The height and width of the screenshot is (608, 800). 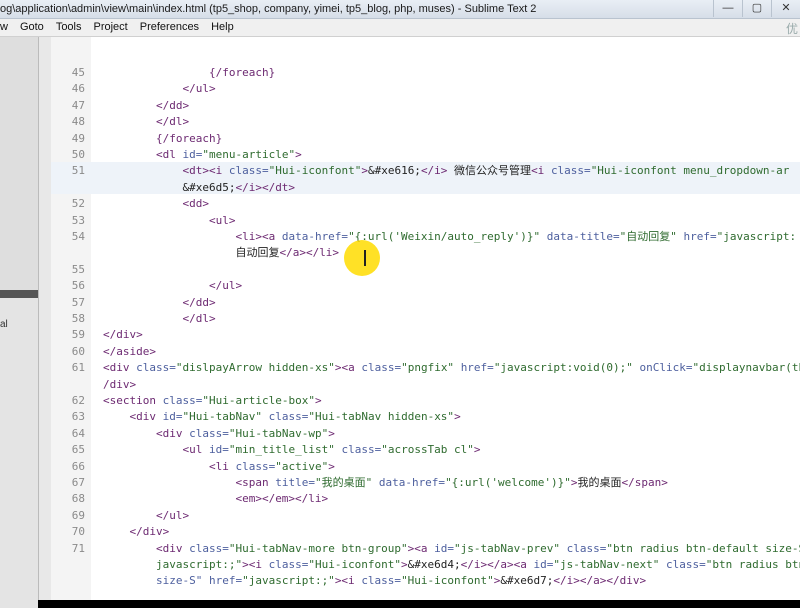 What do you see at coordinates (727, 8) in the screenshot?
I see `minimize-button: —` at bounding box center [727, 8].